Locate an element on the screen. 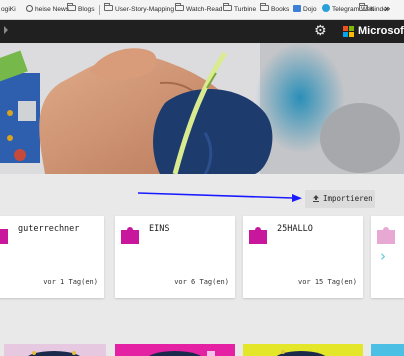 Image resolution: width=404 pixels, height=356 pixels. project-title: 25HALLO is located at coordinates (295, 229).